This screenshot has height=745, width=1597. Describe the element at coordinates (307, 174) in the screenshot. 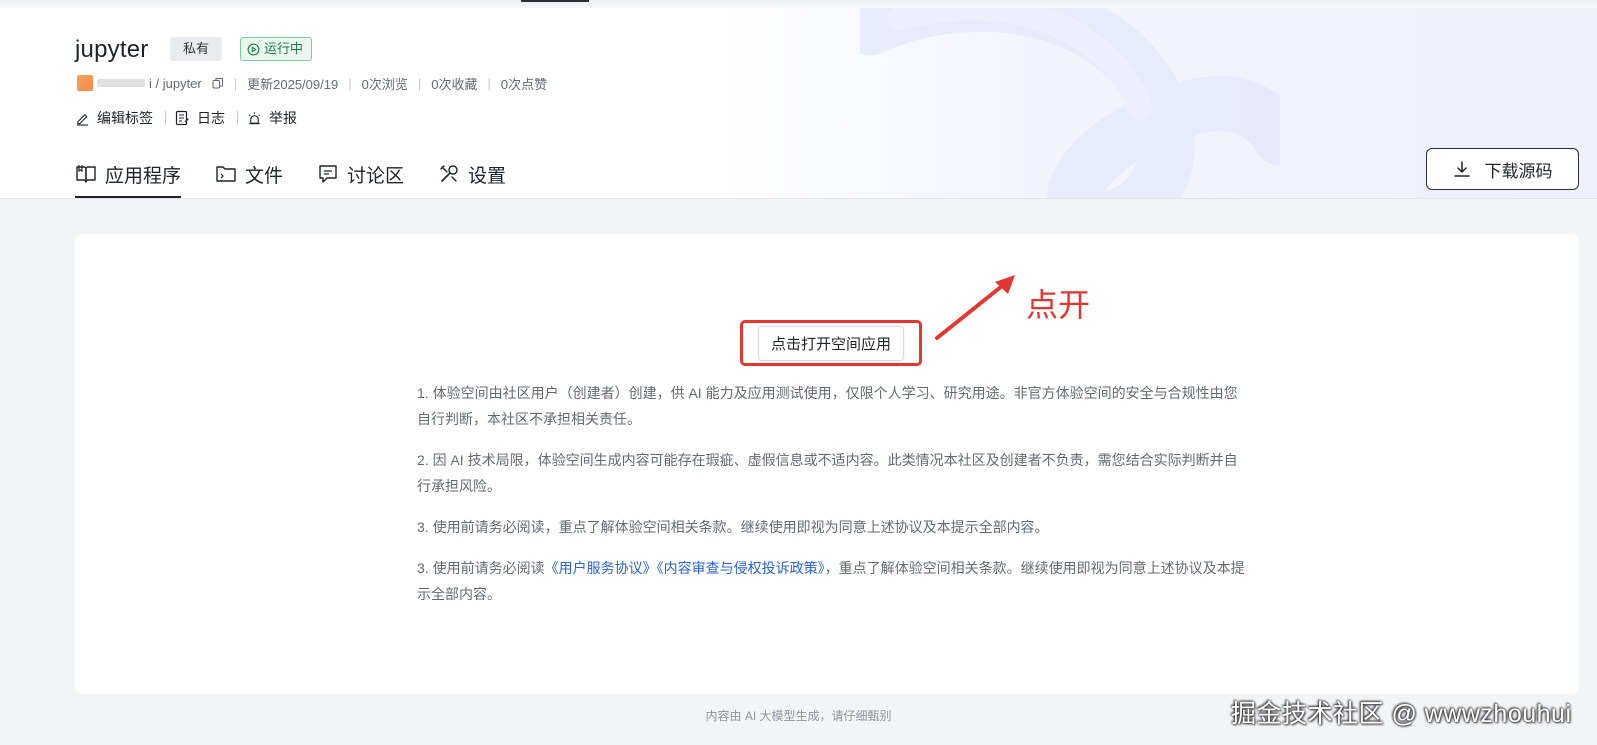

I see `tab-bar: 应用程序 文件 讨论区 设置` at that location.